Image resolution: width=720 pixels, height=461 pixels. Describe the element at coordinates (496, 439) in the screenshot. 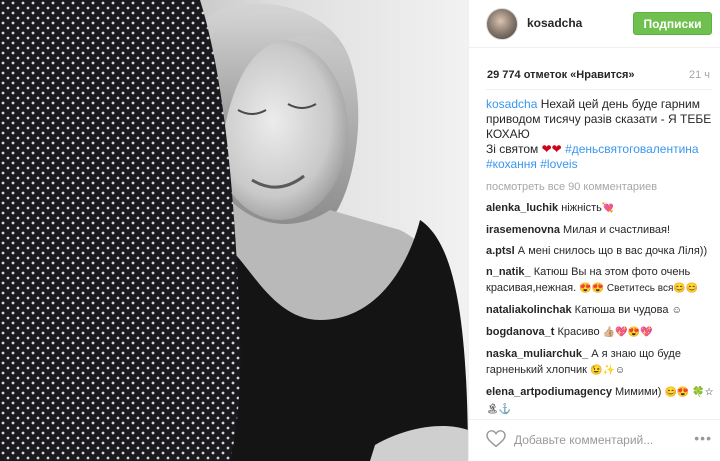

I see `like-heart-icon` at that location.